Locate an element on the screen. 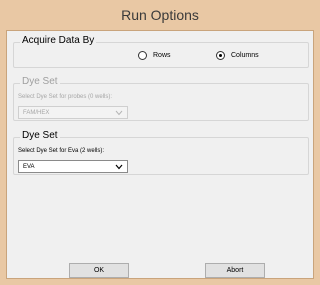 This screenshot has width=320, height=285. radio-columns-label: Columns is located at coordinates (245, 55).